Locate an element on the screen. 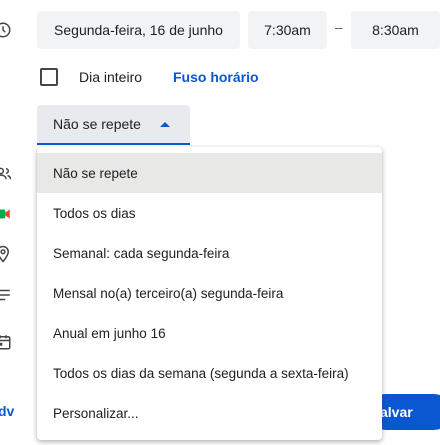  date-field: Segunda-feira, 16 de junho is located at coordinates (138, 30).